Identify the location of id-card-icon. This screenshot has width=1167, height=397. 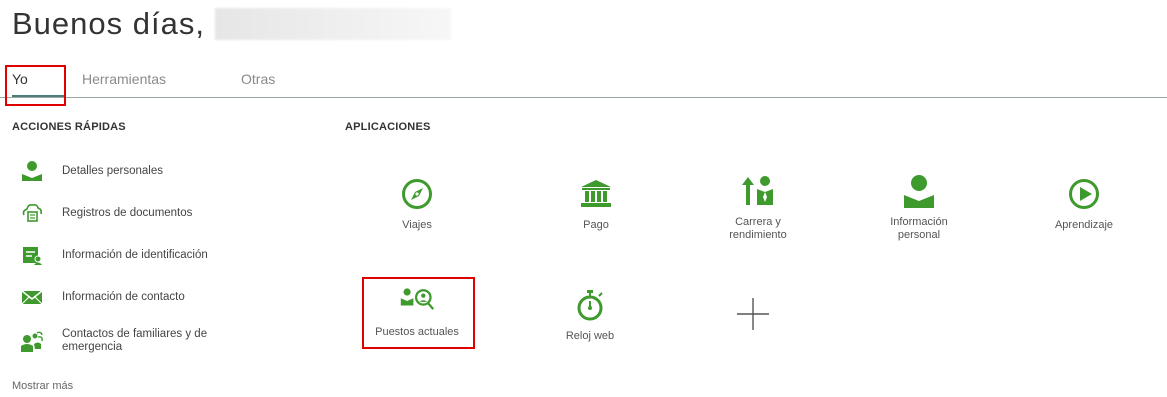
(32, 255).